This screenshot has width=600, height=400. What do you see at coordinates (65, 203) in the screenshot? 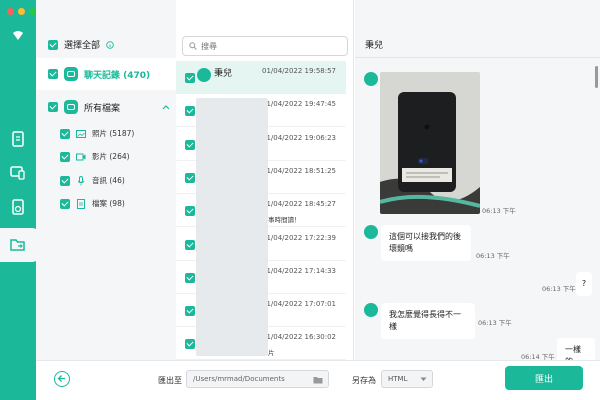
I see `documents-checkbox` at bounding box center [65, 203].